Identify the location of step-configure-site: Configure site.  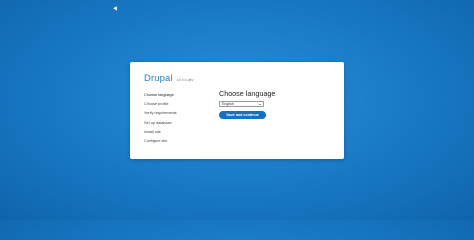
(156, 140).